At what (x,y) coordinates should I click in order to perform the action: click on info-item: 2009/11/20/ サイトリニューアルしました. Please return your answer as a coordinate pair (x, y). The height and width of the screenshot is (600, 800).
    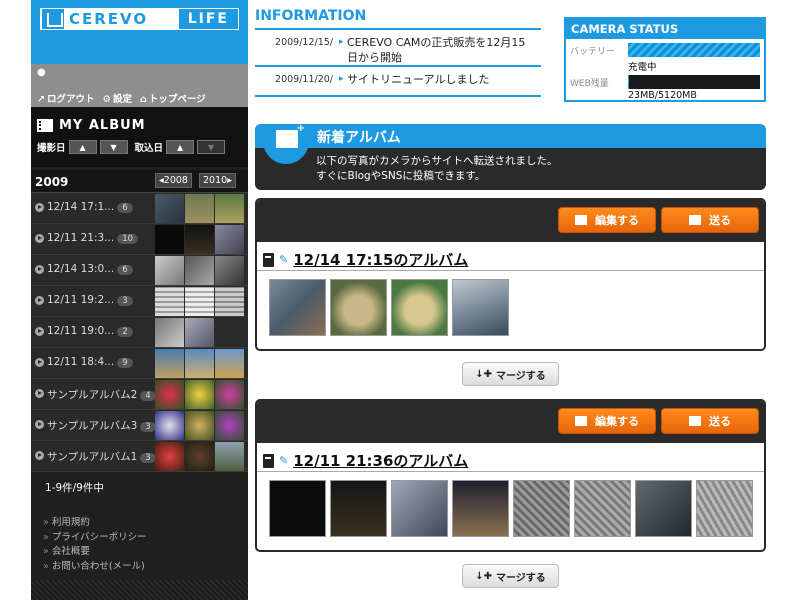
    Looking at the image, I should click on (398, 82).